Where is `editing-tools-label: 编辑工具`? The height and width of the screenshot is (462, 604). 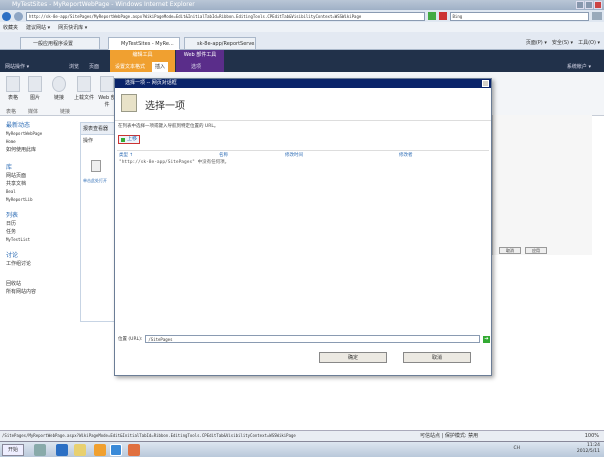 editing-tools-label: 编辑工具 is located at coordinates (142, 55).